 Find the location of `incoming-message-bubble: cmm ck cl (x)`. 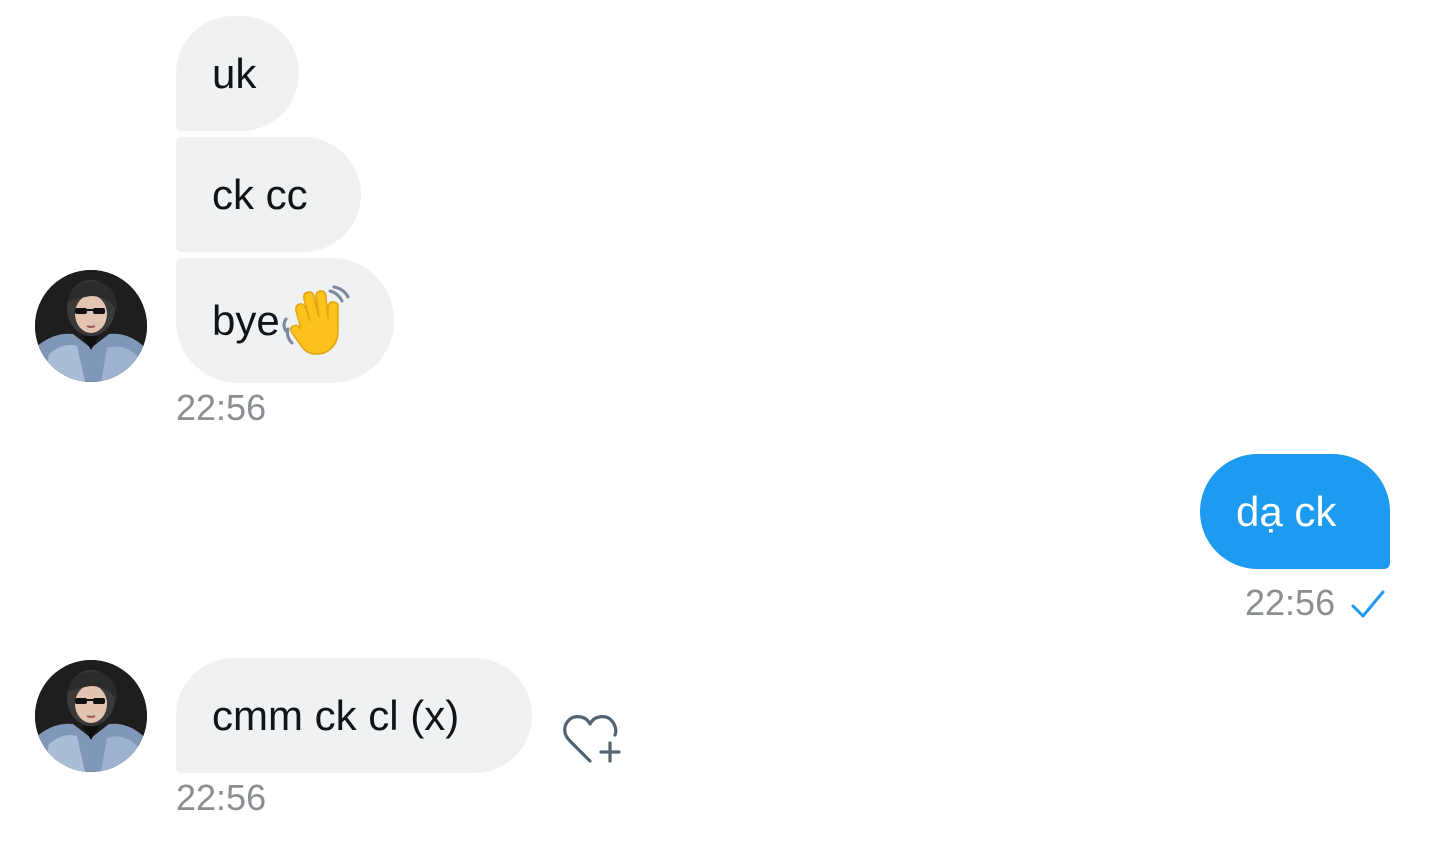

incoming-message-bubble: cmm ck cl (x) is located at coordinates (354, 715).